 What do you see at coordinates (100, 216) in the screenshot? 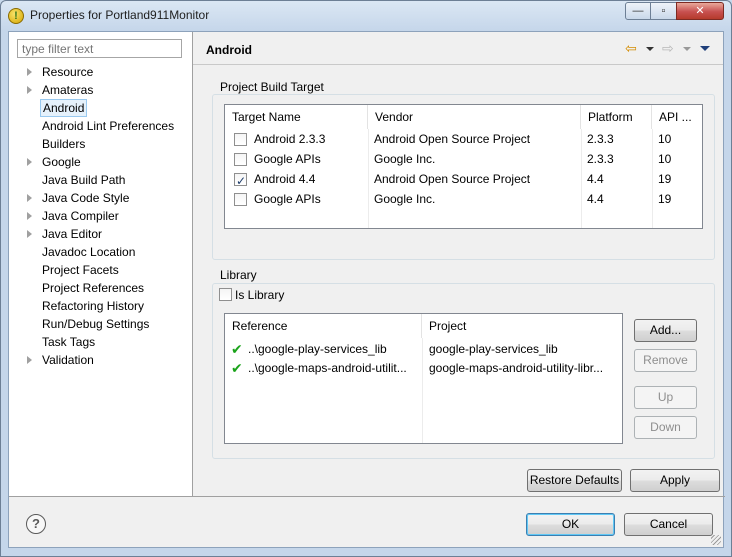
I see `tree-item-java-compiler: Java Compiler` at bounding box center [100, 216].